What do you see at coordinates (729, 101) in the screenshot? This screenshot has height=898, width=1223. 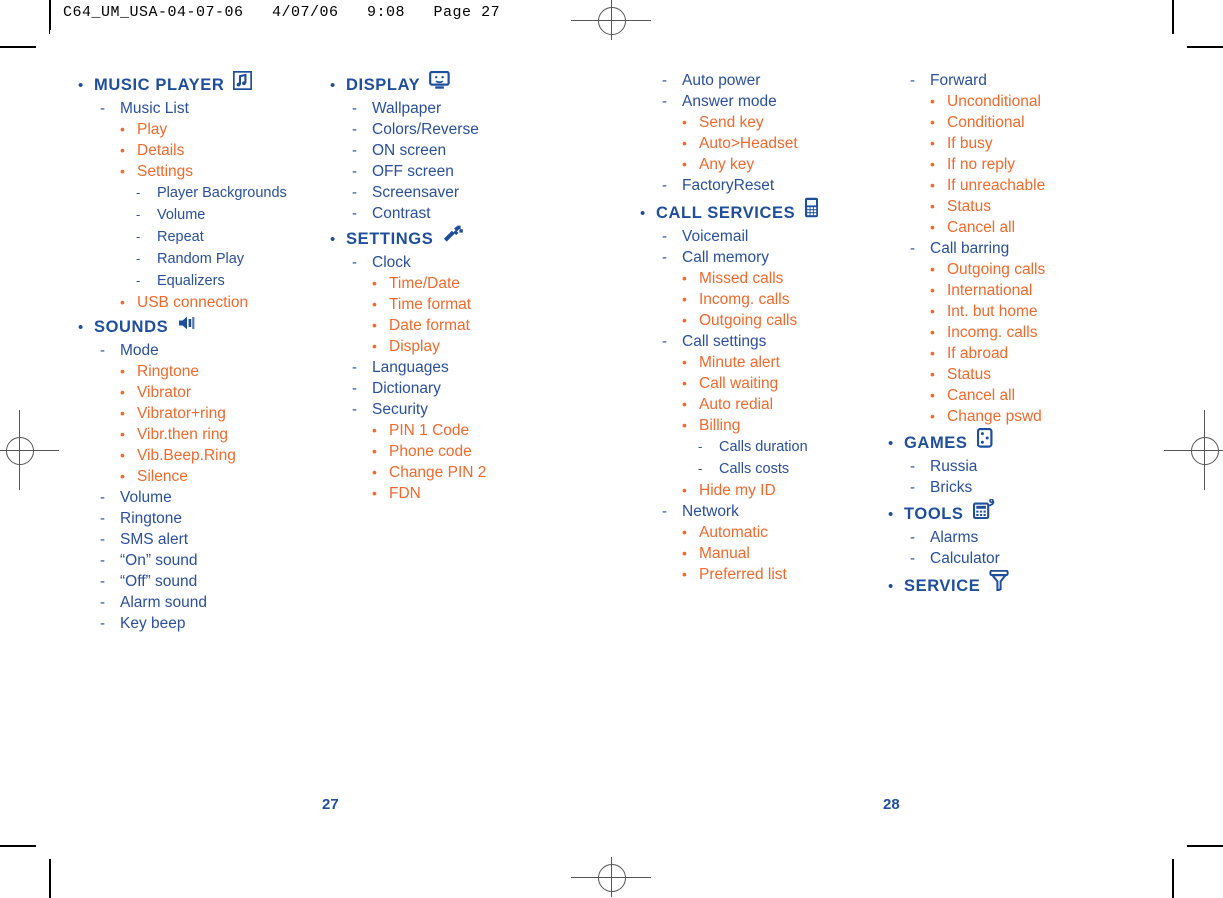 I see `menu-item-label: Answer mode` at bounding box center [729, 101].